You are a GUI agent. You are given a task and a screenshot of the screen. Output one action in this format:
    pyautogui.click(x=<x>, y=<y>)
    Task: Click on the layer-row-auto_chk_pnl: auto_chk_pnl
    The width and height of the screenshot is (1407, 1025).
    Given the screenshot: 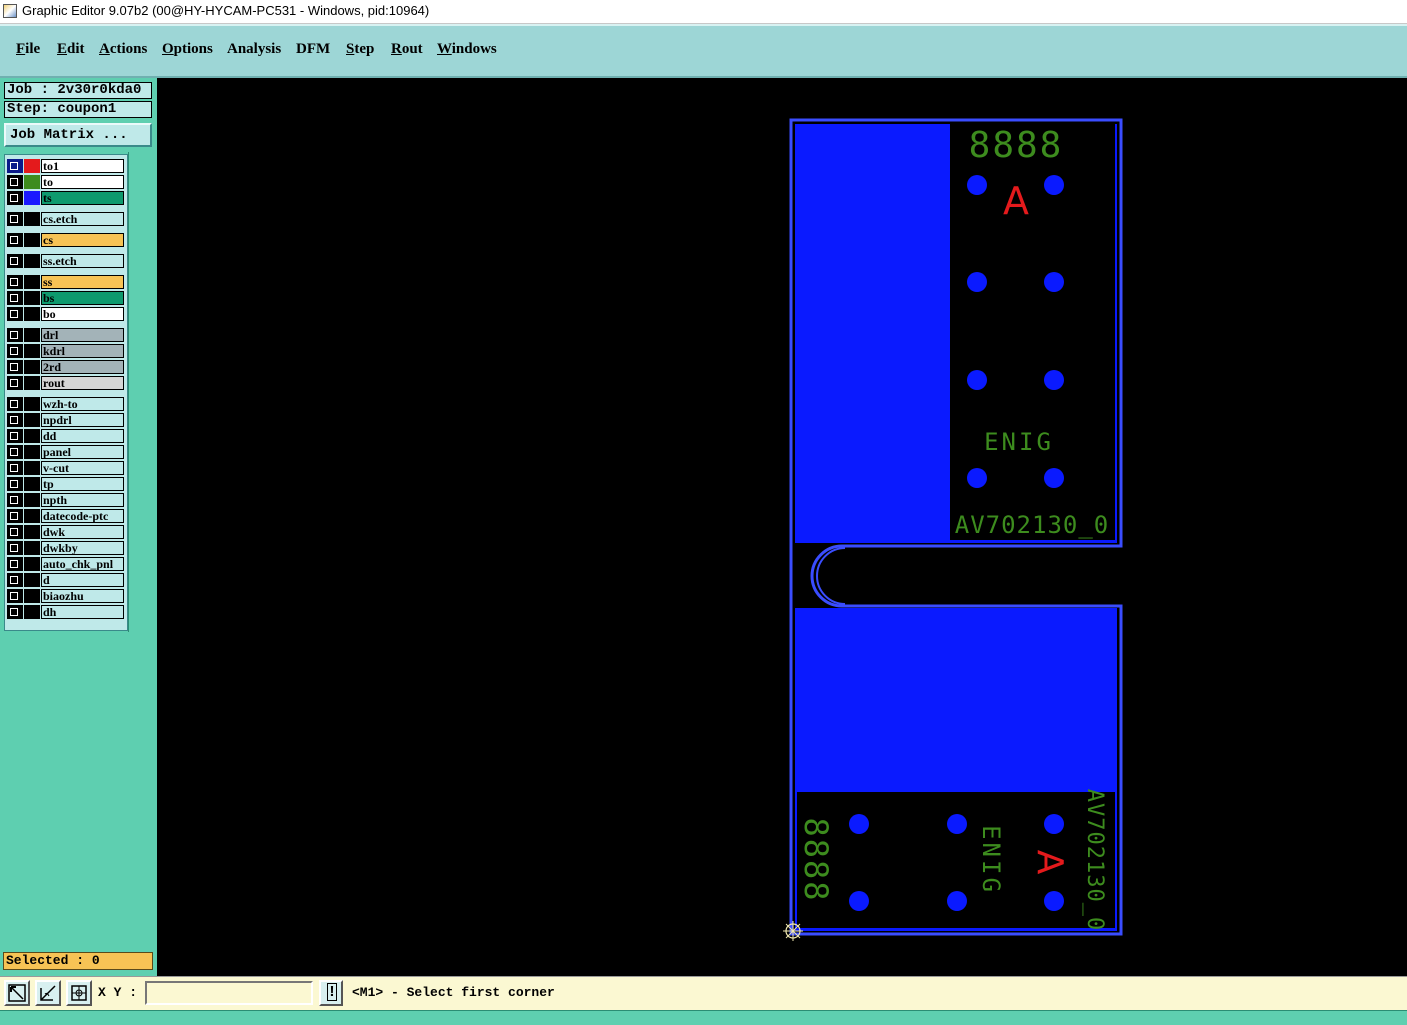 What is the action you would take?
    pyautogui.click(x=66, y=564)
    